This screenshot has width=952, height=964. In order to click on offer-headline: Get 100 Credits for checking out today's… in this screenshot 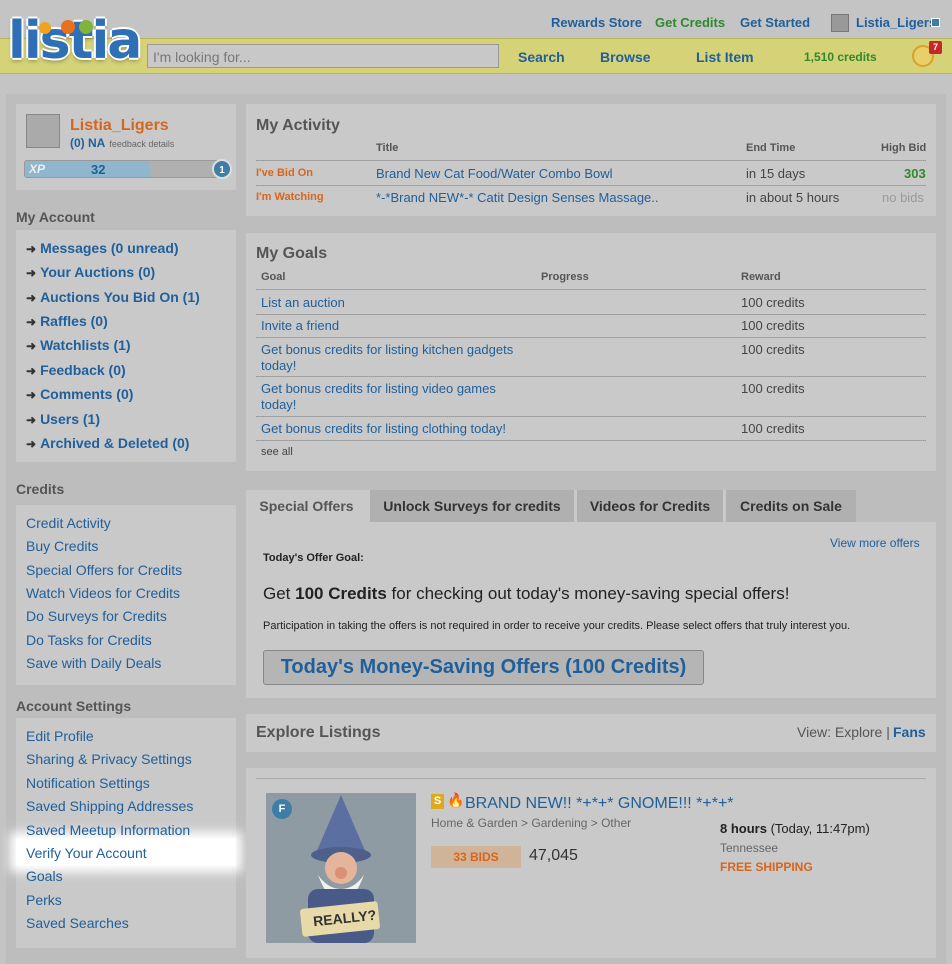, I will do `click(526, 593)`.